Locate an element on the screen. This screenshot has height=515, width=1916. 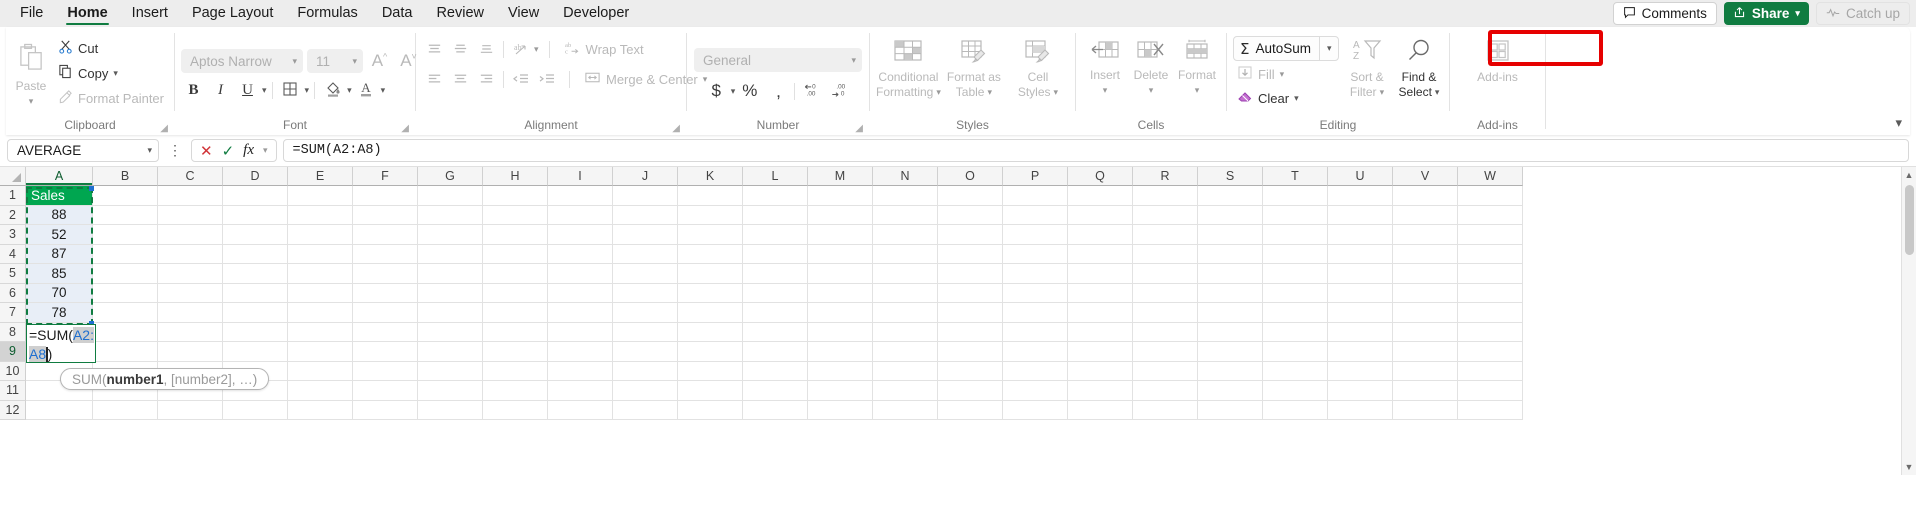
cell-B2 is located at coordinates (125, 215).